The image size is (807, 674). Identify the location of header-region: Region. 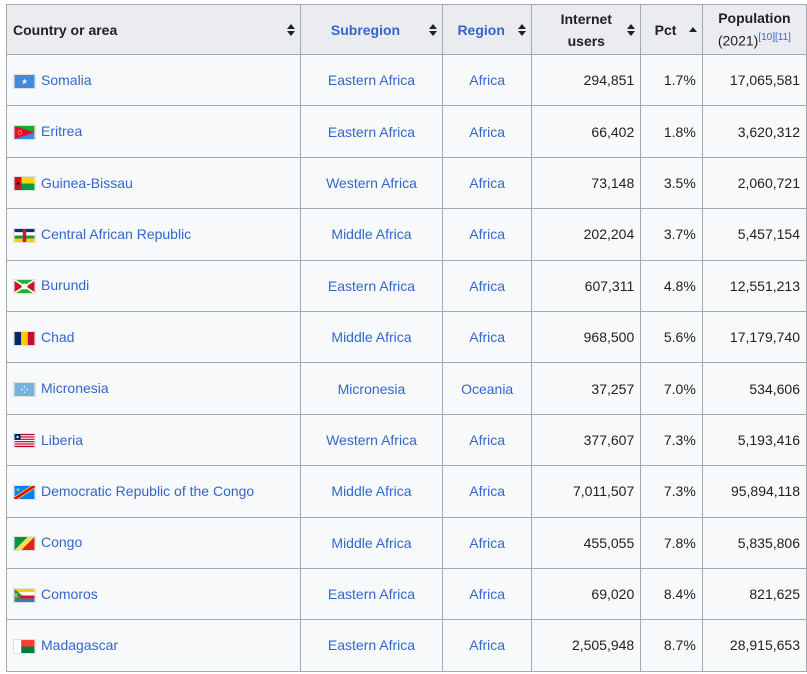
(487, 29).